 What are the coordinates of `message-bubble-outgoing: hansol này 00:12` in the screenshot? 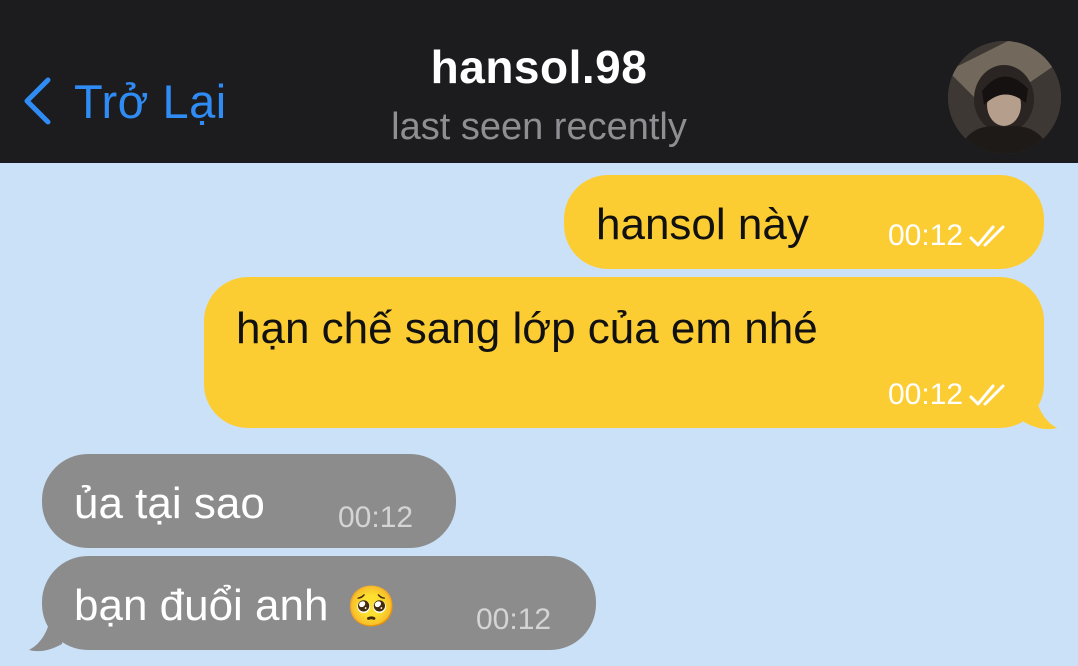 It's located at (804, 222).